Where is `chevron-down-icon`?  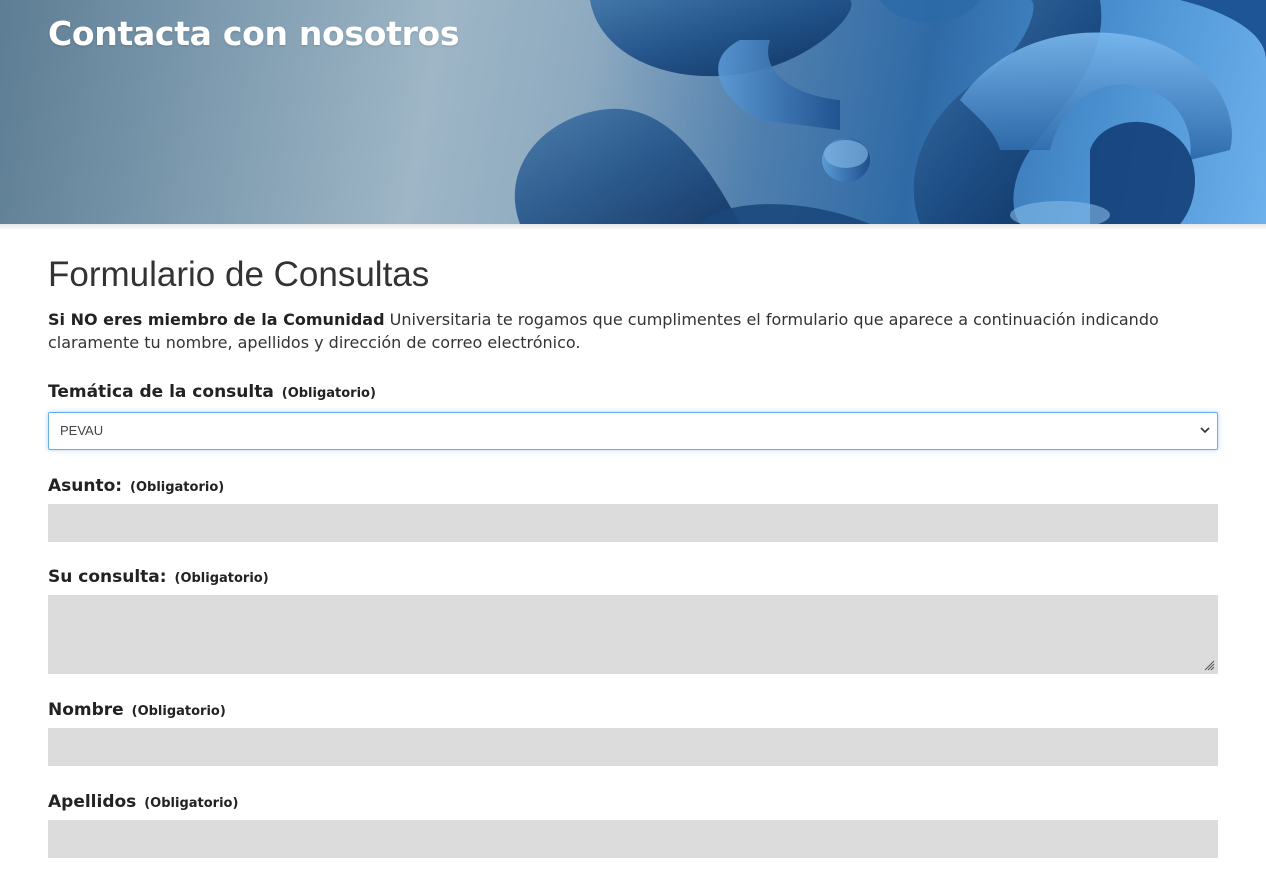
chevron-down-icon is located at coordinates (1205, 430).